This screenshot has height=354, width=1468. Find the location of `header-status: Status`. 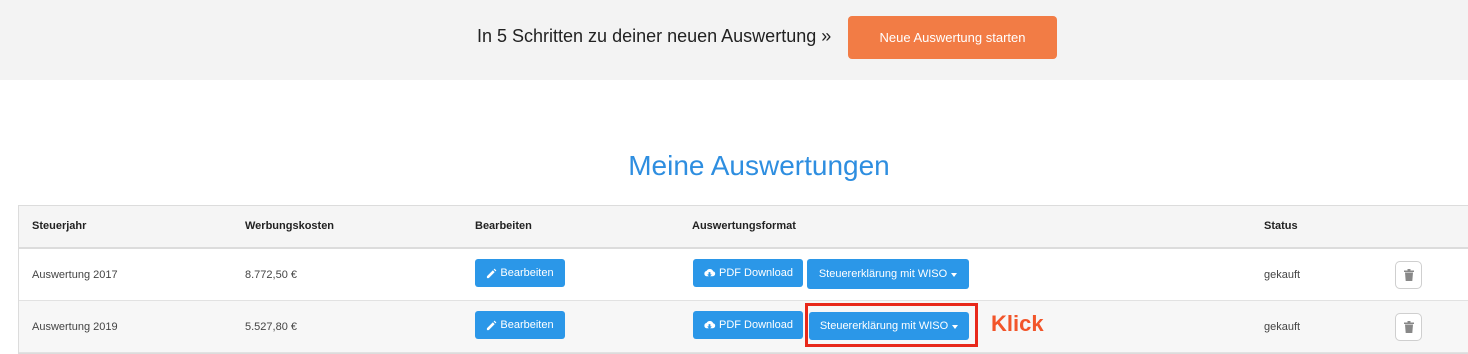

header-status: Status is located at coordinates (1281, 226).